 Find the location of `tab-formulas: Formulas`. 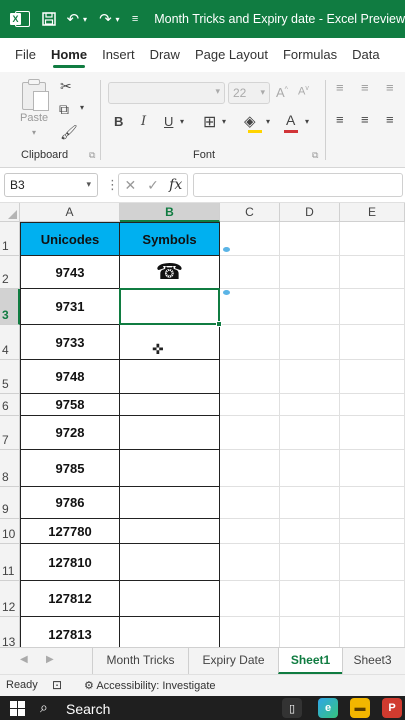

tab-formulas: Formulas is located at coordinates (310, 55).